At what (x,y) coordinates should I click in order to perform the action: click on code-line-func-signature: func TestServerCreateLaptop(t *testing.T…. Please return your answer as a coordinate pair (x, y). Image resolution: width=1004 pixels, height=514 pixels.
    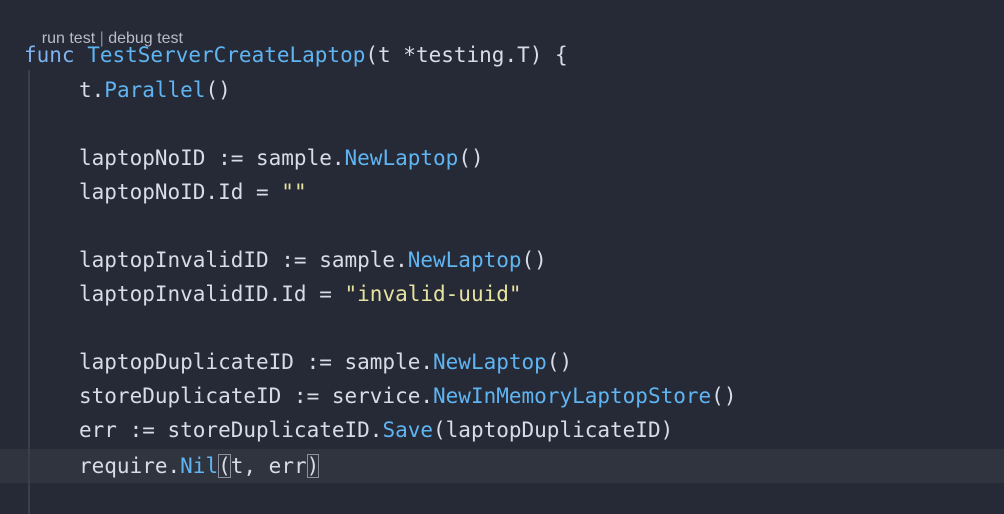
    Looking at the image, I should click on (296, 55).